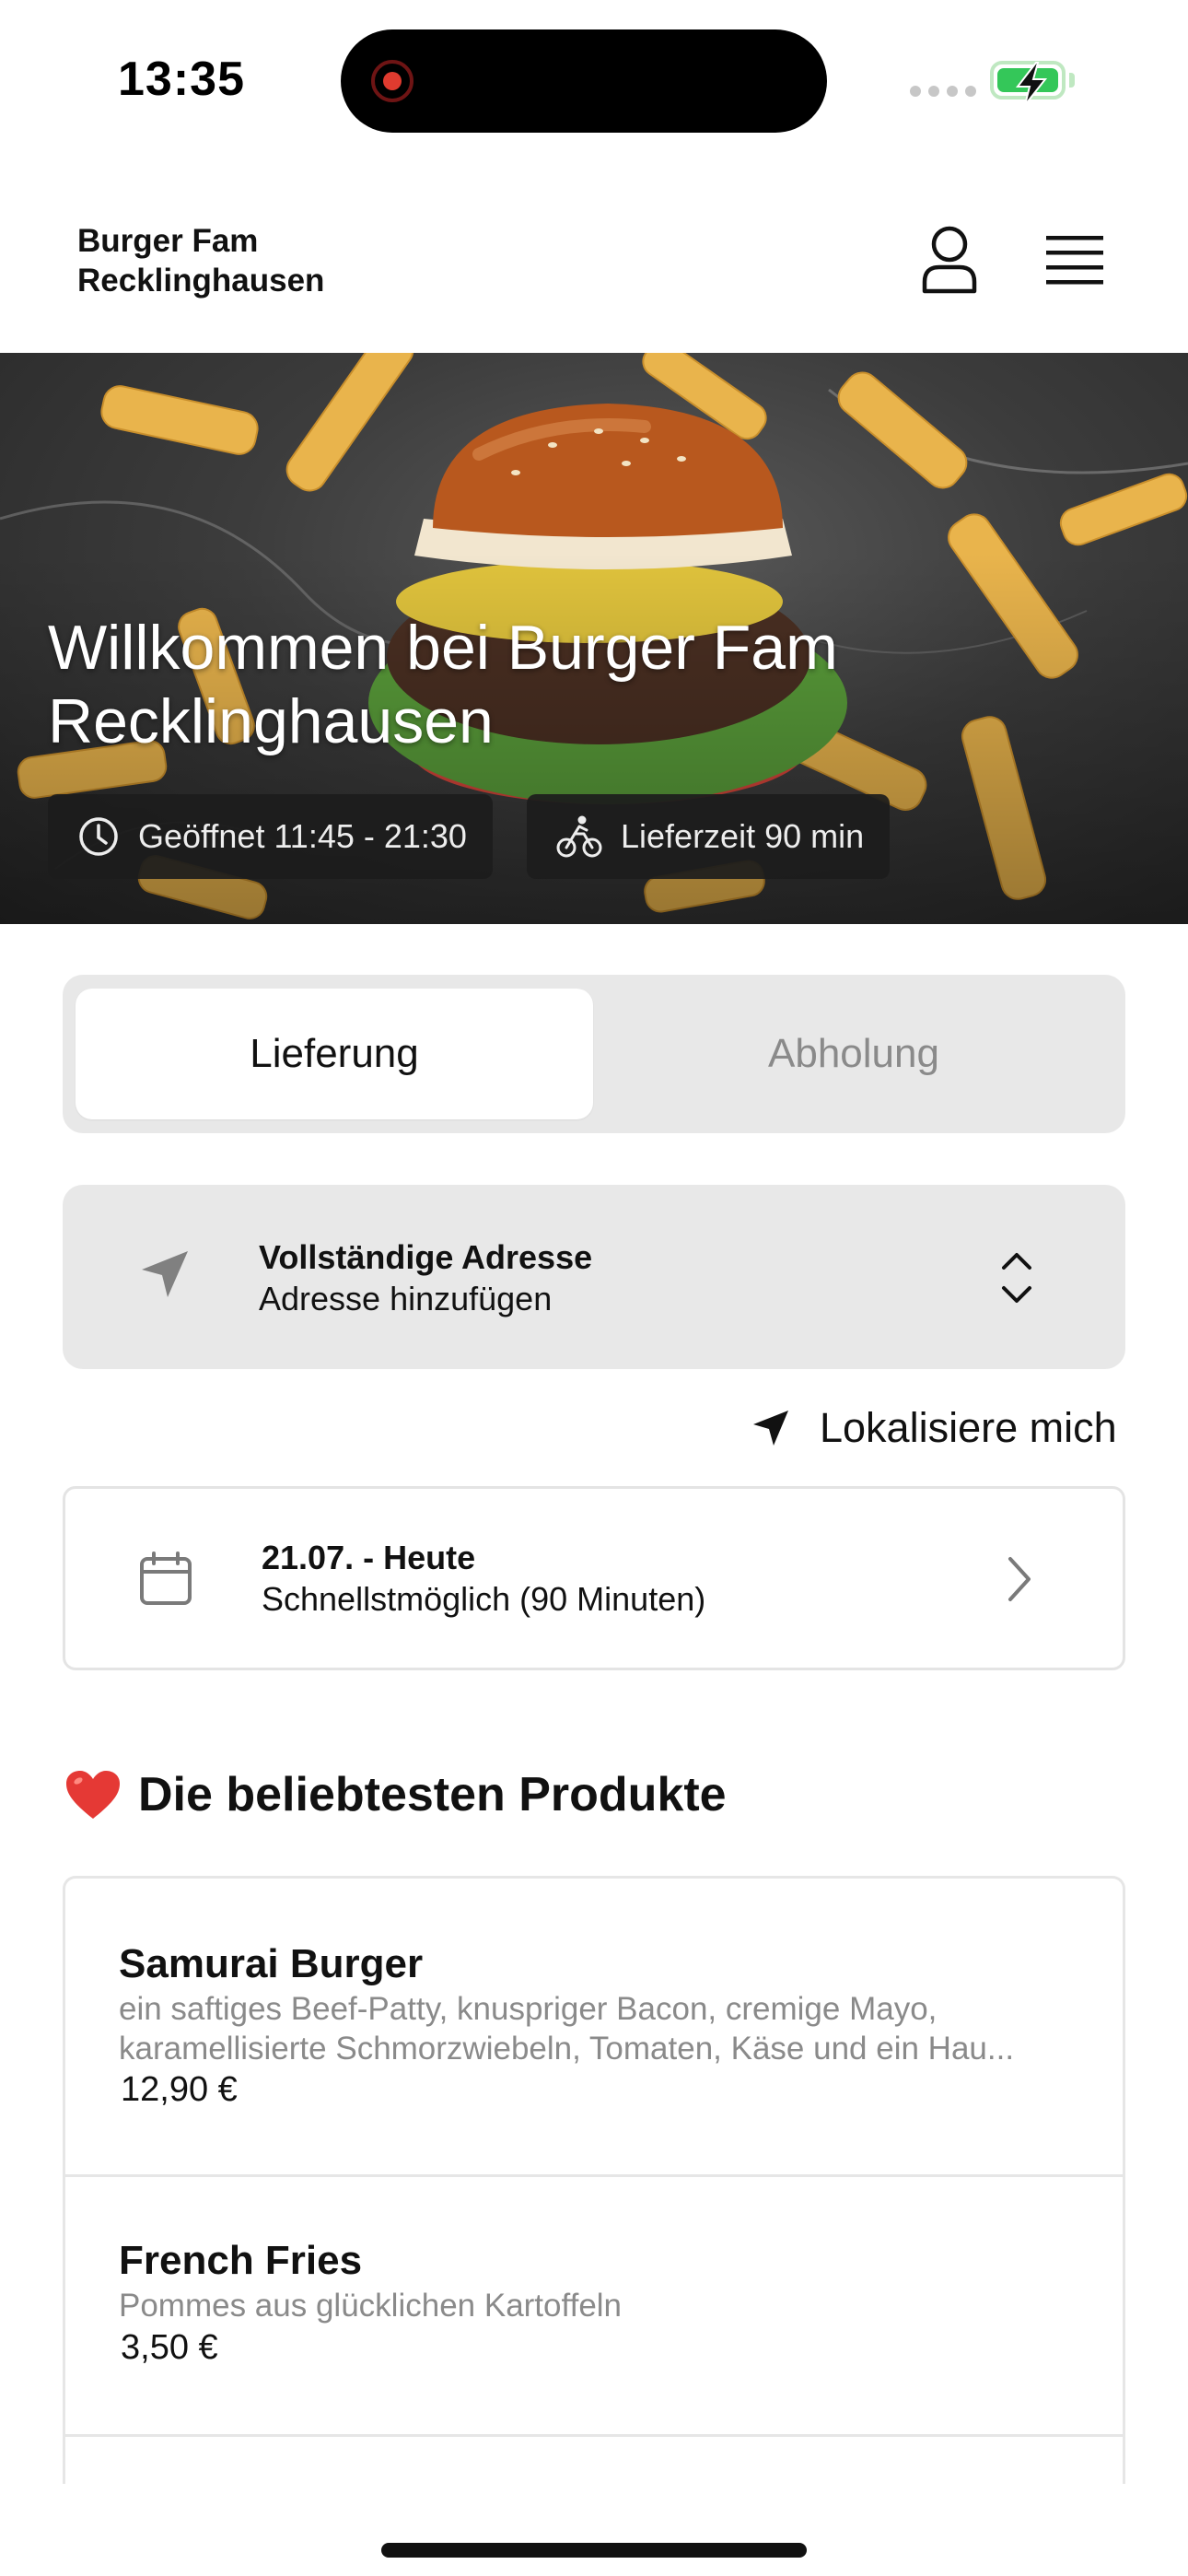 The image size is (1188, 2576). I want to click on product-price: 3,50 €, so click(169, 2347).